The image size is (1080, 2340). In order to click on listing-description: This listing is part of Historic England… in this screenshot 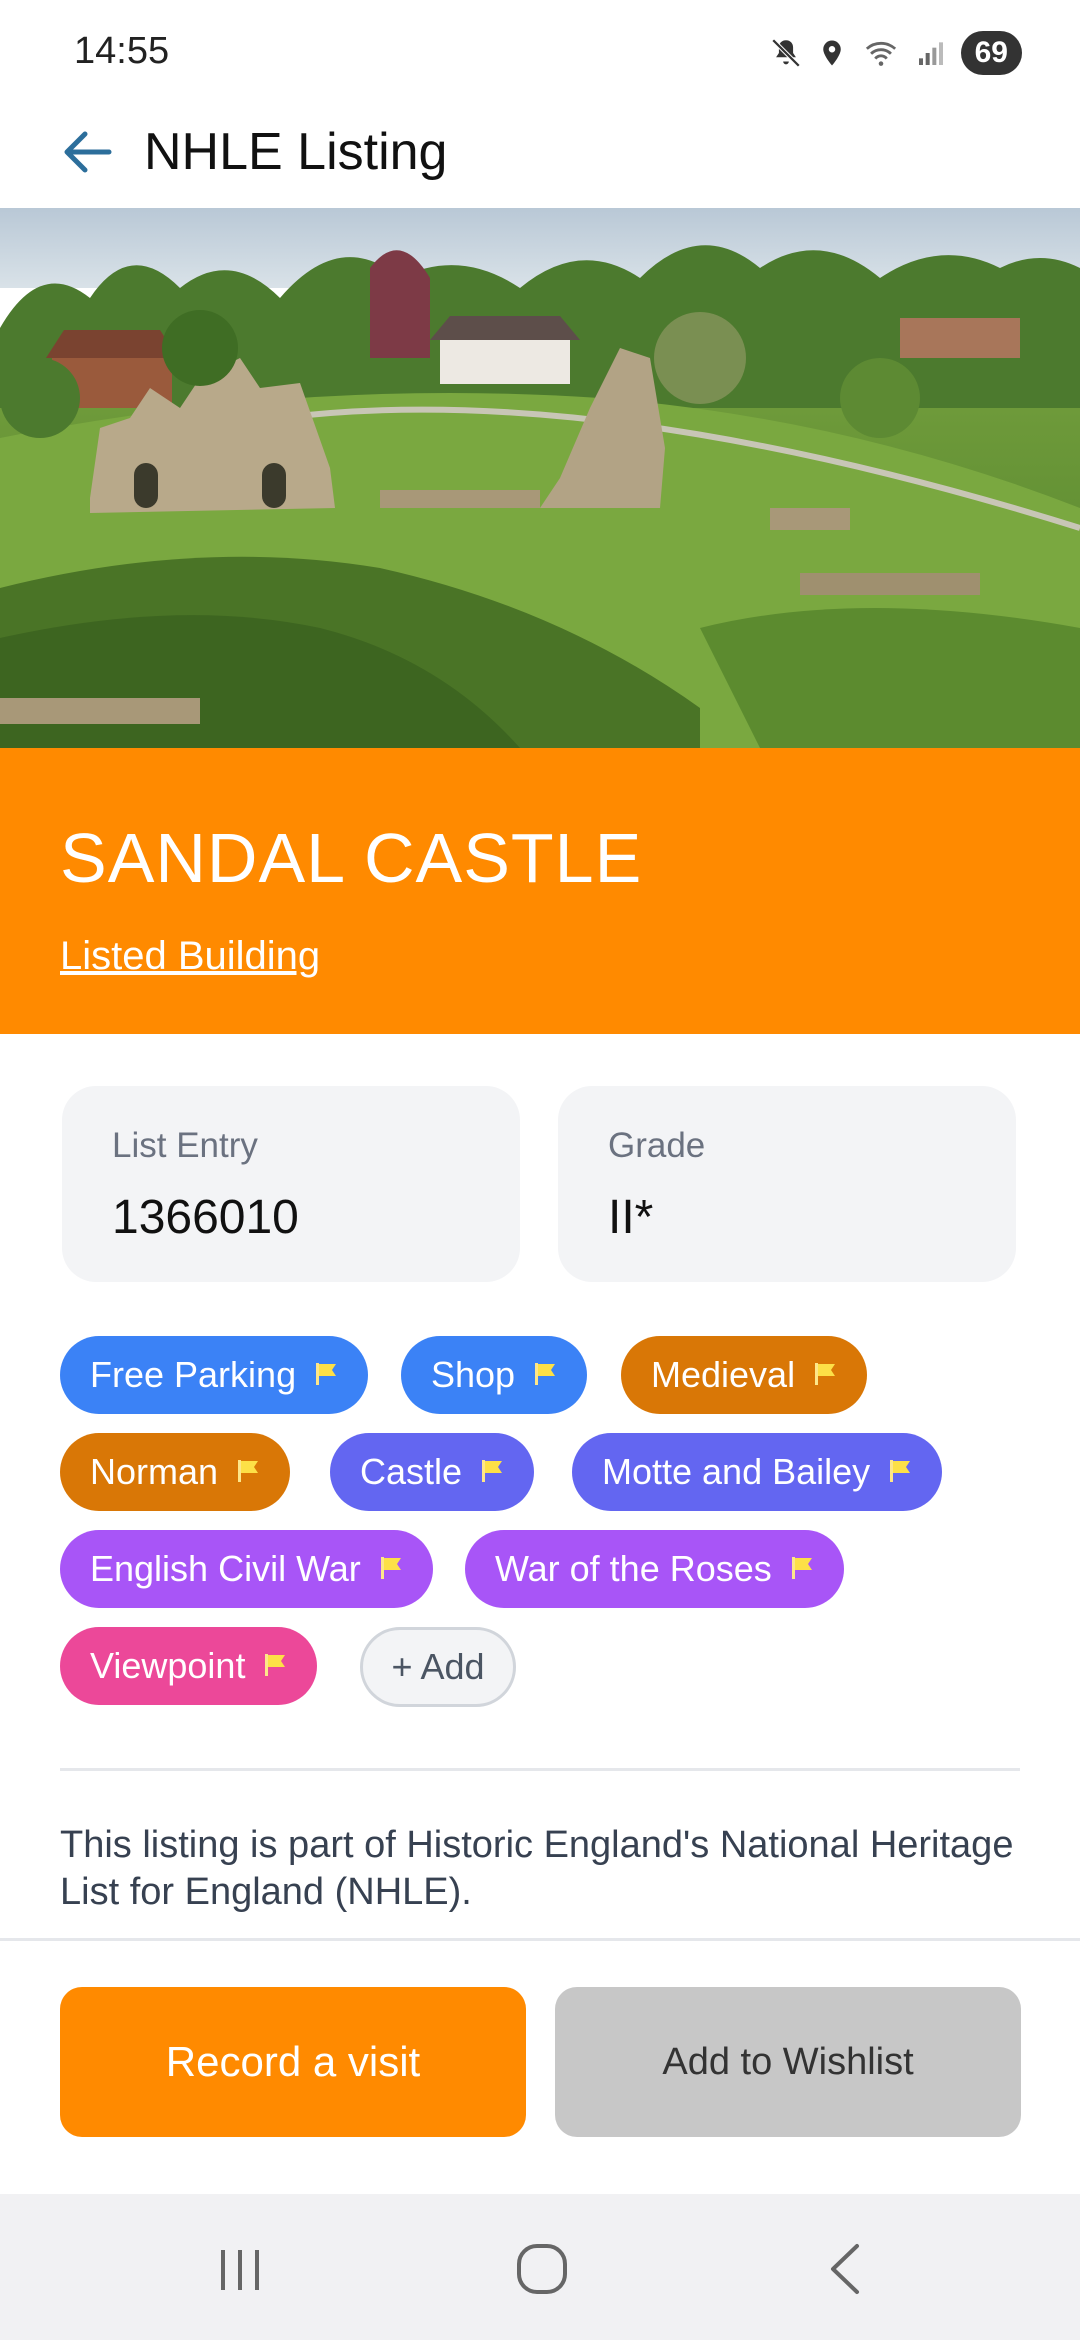, I will do `click(537, 1868)`.